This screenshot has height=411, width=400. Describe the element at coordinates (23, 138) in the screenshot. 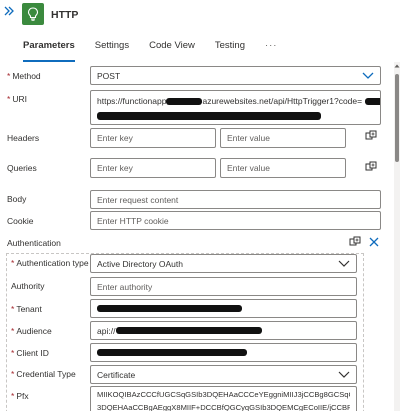

I see `headers-label: Headers` at that location.